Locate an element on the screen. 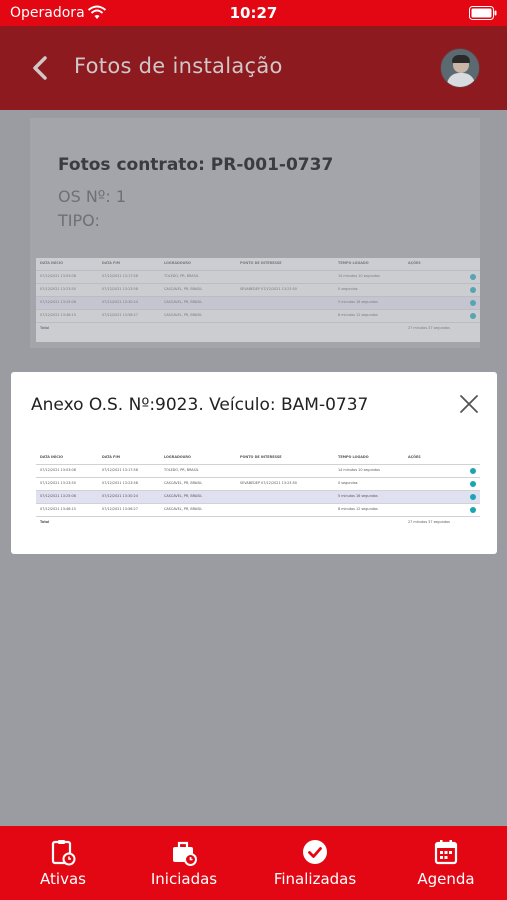 This screenshot has height=900, width=507. nav-label-ativas: Ativas is located at coordinates (63, 879).